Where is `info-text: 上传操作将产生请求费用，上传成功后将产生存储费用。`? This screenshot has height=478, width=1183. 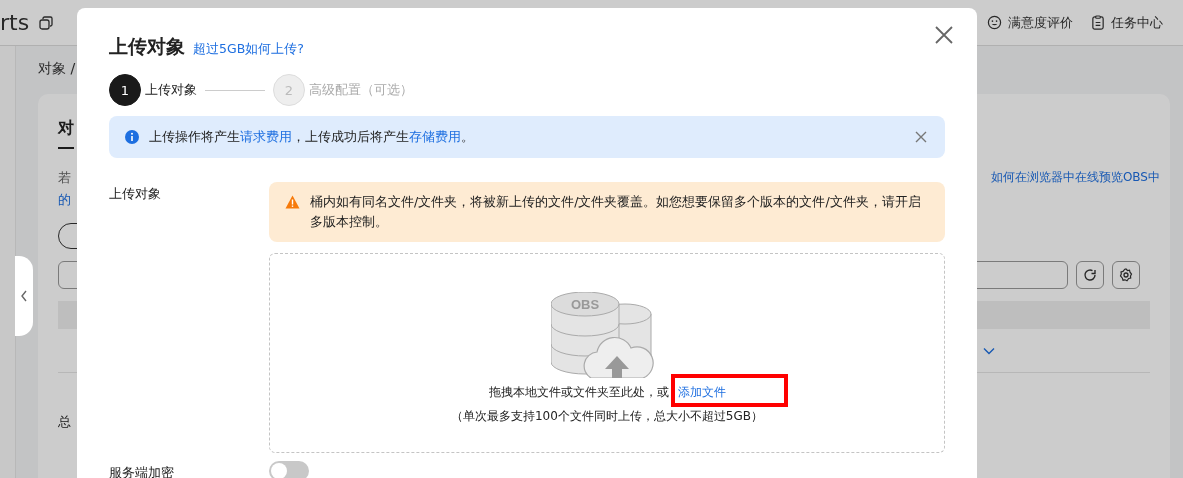
info-text: 上传操作将产生请求费用，上传成功后将产生存储费用。 is located at coordinates (312, 137).